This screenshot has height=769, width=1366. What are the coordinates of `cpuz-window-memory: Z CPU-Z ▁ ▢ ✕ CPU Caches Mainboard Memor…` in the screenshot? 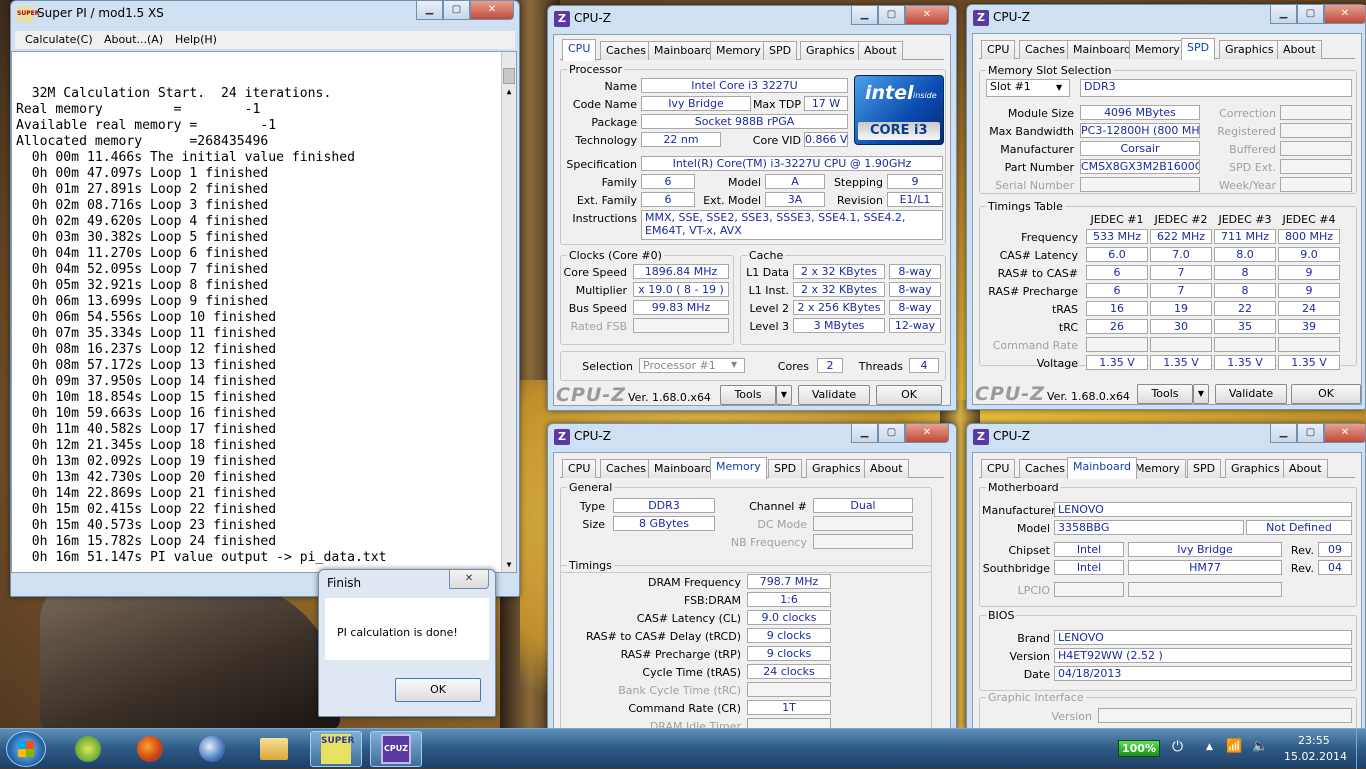 It's located at (752, 579).